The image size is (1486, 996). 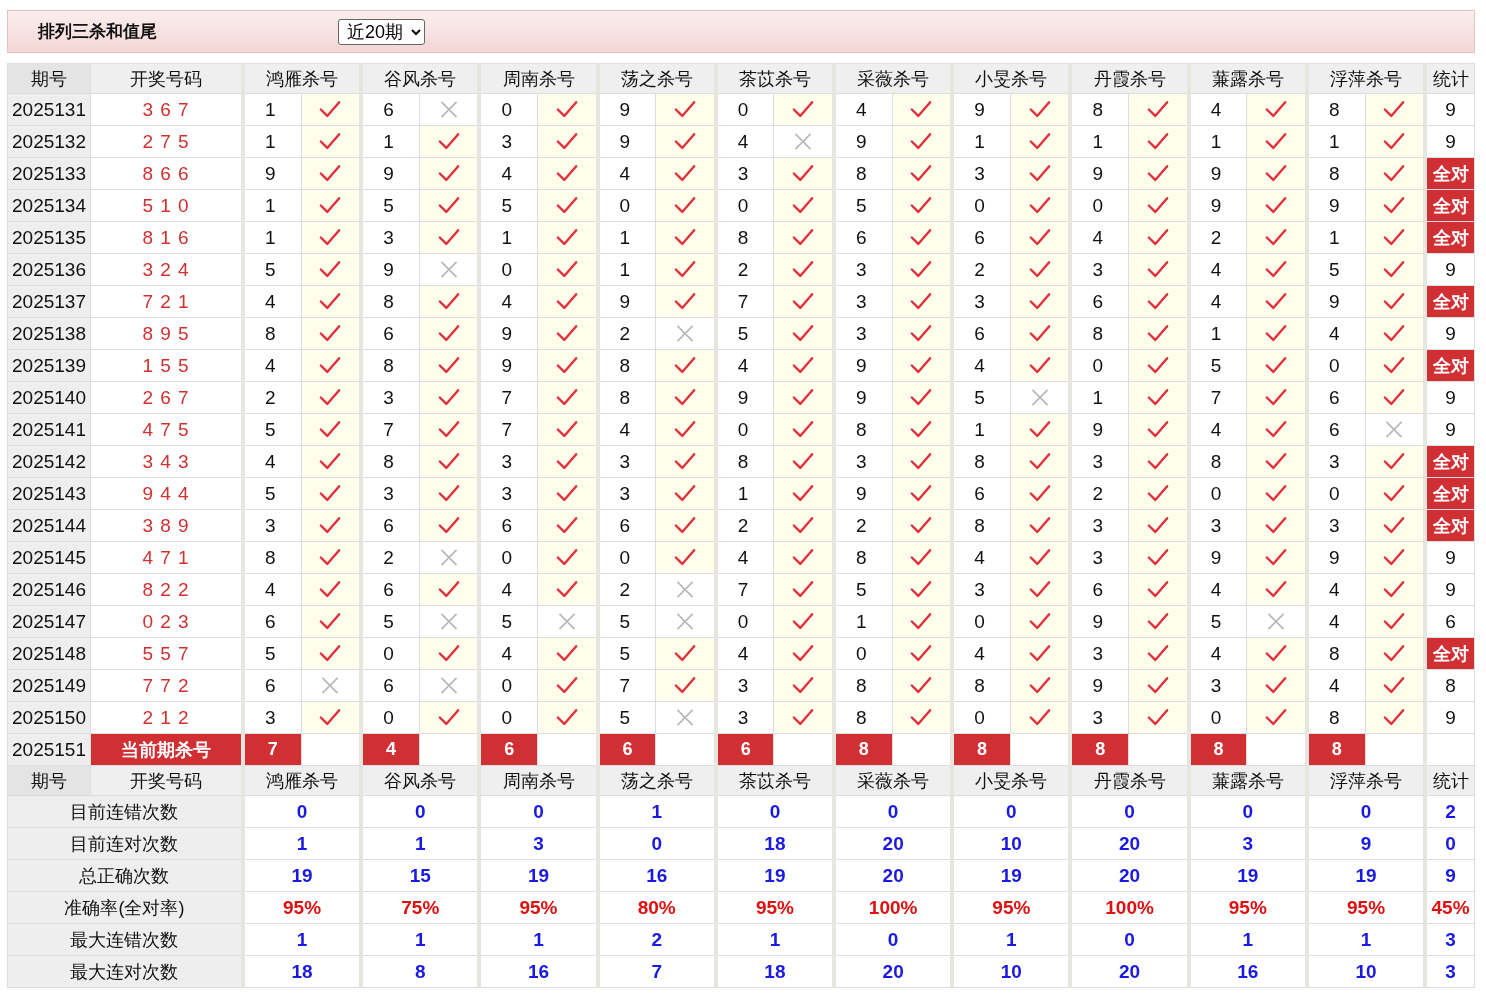 What do you see at coordinates (125, 811) in the screenshot?
I see `stat-label: 目前连错次数` at bounding box center [125, 811].